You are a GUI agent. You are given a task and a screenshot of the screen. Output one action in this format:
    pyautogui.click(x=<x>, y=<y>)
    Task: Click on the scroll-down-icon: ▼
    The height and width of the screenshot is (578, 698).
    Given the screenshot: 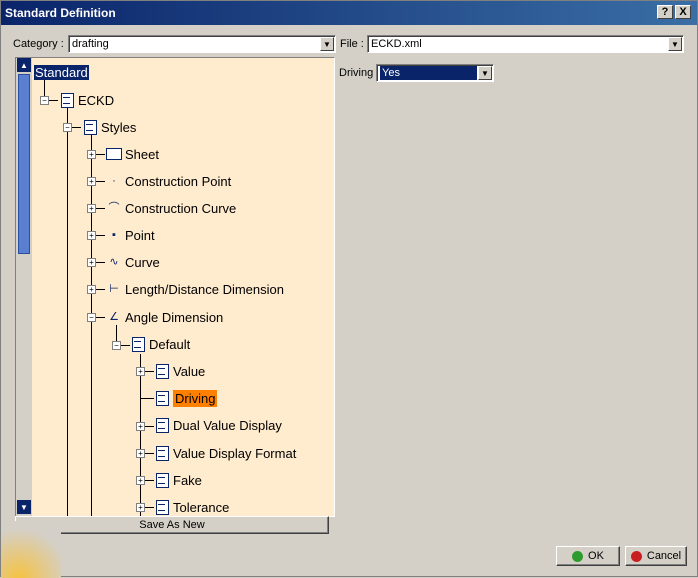 What is the action you would take?
    pyautogui.click(x=24, y=507)
    